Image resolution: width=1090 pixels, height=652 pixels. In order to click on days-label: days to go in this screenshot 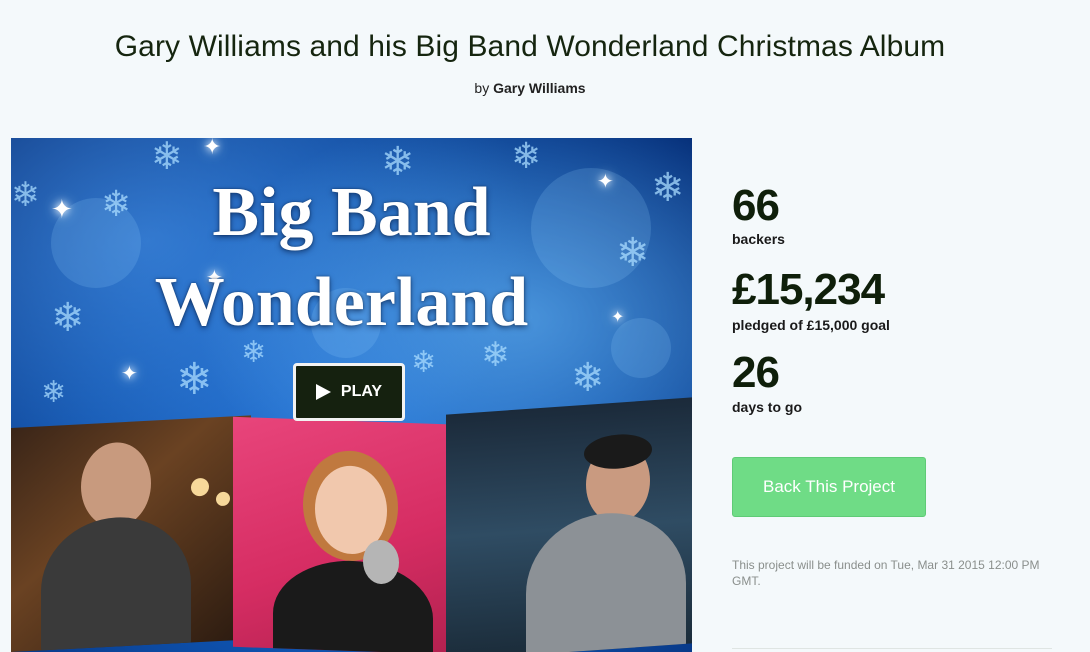, I will do `click(767, 407)`.